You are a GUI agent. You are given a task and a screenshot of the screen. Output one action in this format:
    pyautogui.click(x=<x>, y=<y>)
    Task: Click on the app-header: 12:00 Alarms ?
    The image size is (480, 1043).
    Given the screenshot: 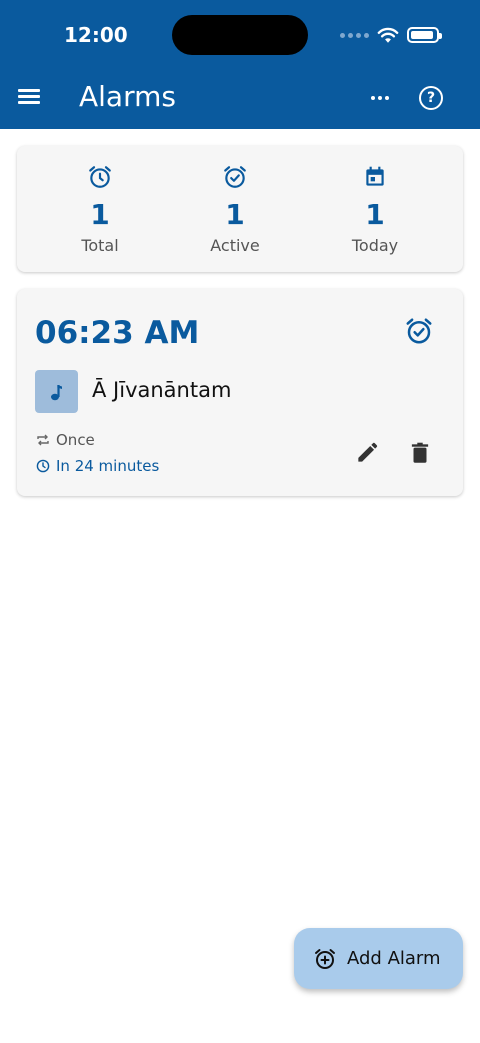 What is the action you would take?
    pyautogui.click(x=240, y=64)
    